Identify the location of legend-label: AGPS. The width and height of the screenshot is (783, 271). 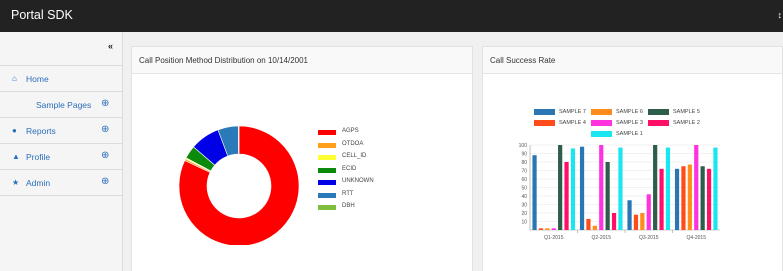
(350, 131).